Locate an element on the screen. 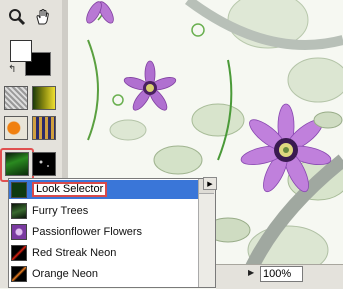 The width and height of the screenshot is (343, 289). hand-tool-button is located at coordinates (43, 17).